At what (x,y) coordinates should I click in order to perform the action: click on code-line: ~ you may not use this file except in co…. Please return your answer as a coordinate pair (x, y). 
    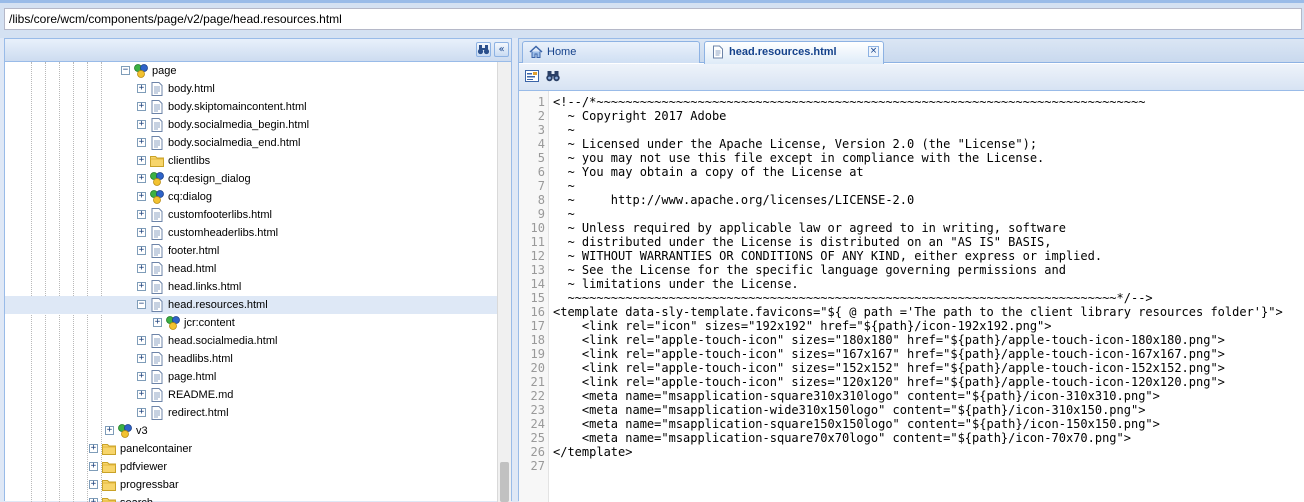
    Looking at the image, I should click on (798, 158).